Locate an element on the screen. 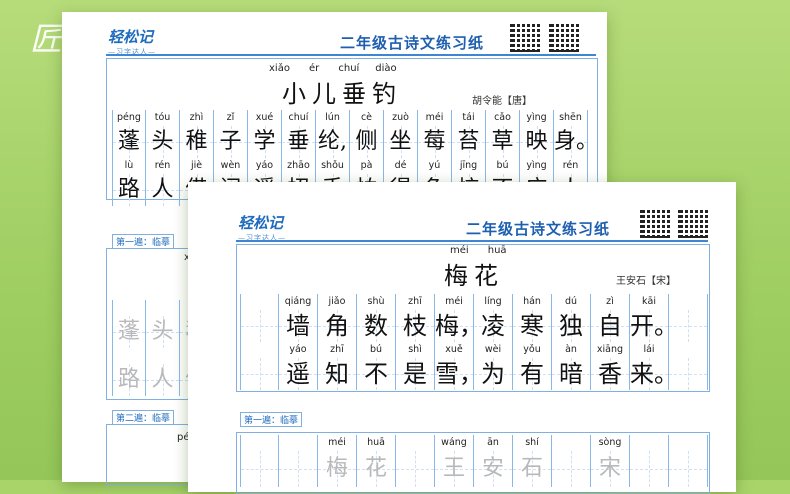 This screenshot has height=494, width=790. cell-pinyin: hán is located at coordinates (532, 301).